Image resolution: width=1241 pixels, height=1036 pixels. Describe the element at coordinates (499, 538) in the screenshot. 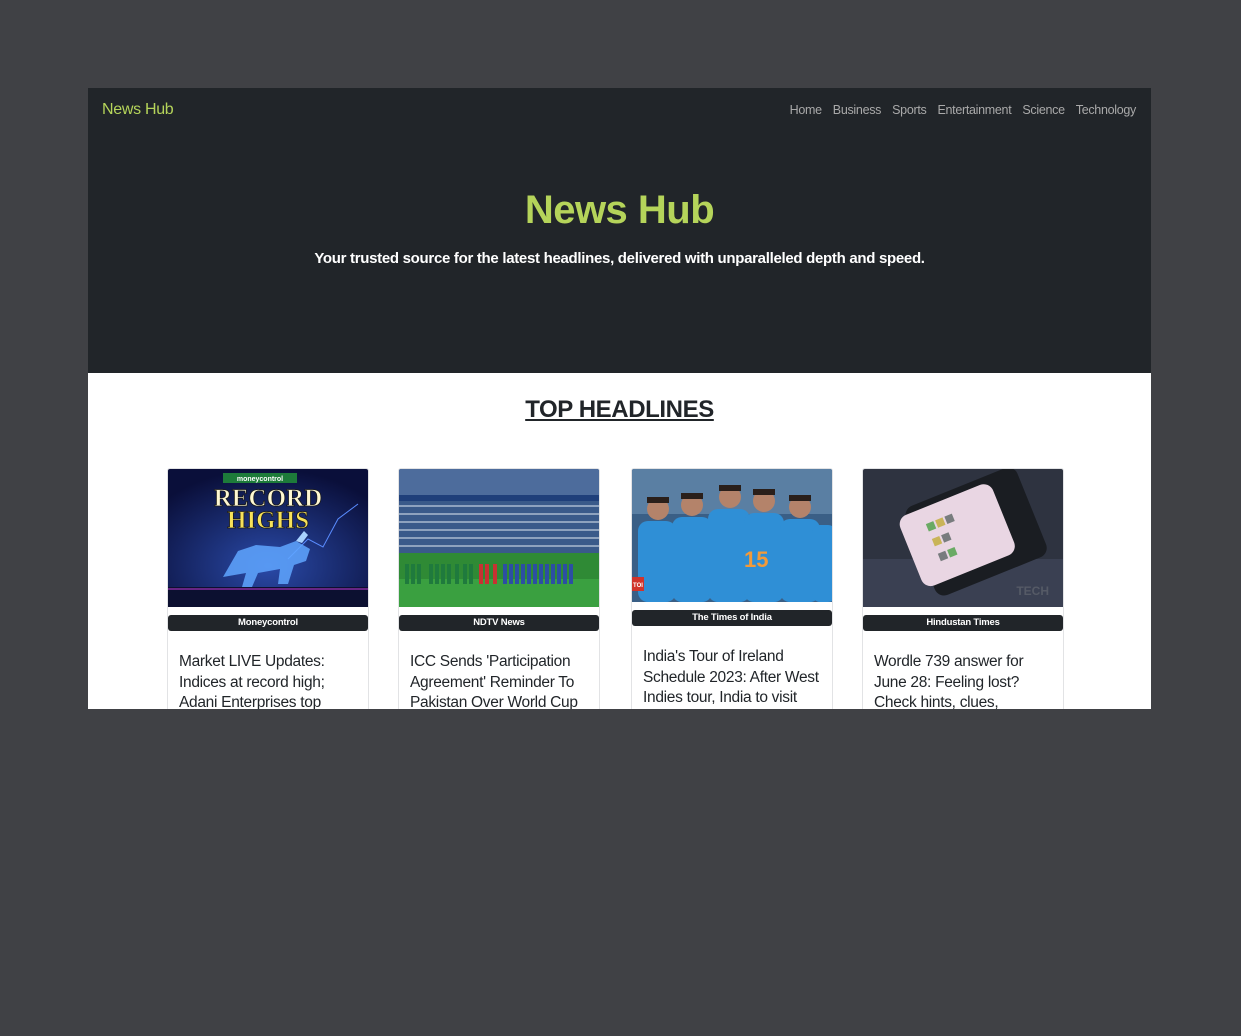

I see `card-image-cricket-stadium` at that location.